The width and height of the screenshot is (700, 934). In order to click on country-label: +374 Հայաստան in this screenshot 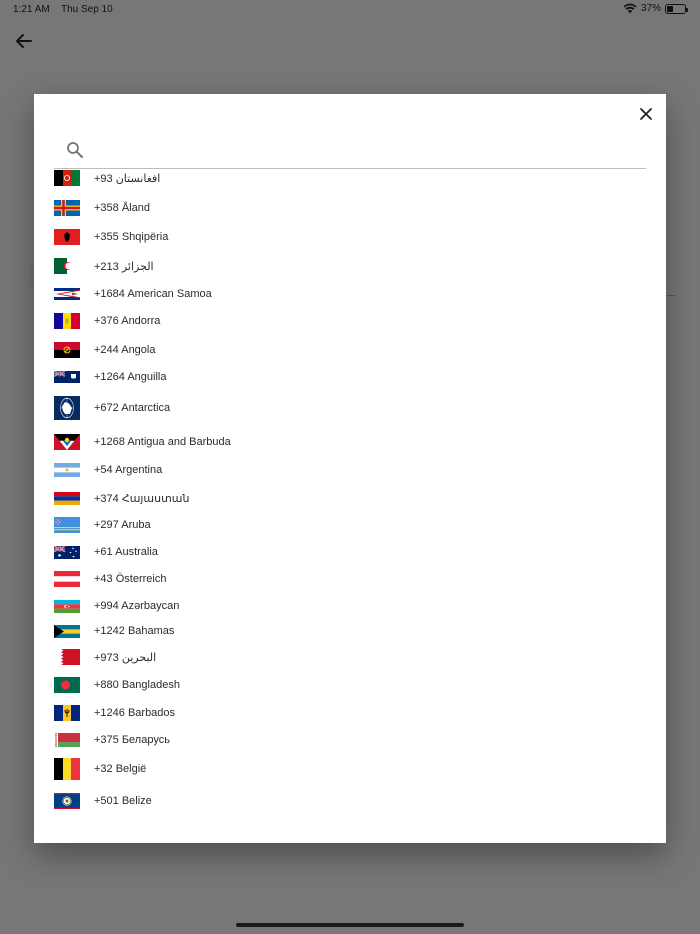, I will do `click(142, 498)`.